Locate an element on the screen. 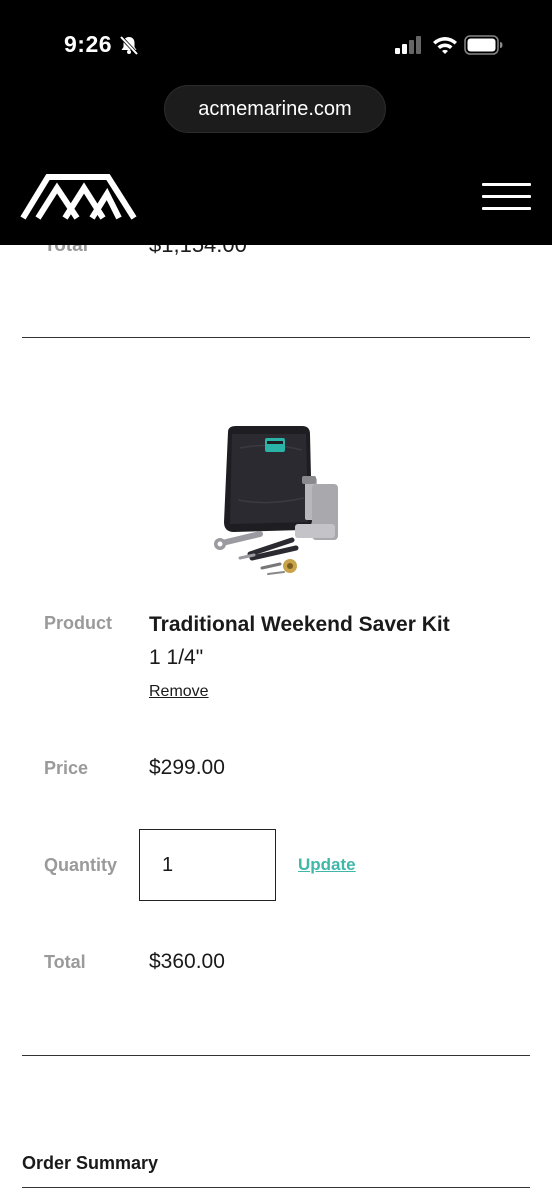 This screenshot has width=552, height=1200. product-variant: 1 1/4" is located at coordinates (176, 657).